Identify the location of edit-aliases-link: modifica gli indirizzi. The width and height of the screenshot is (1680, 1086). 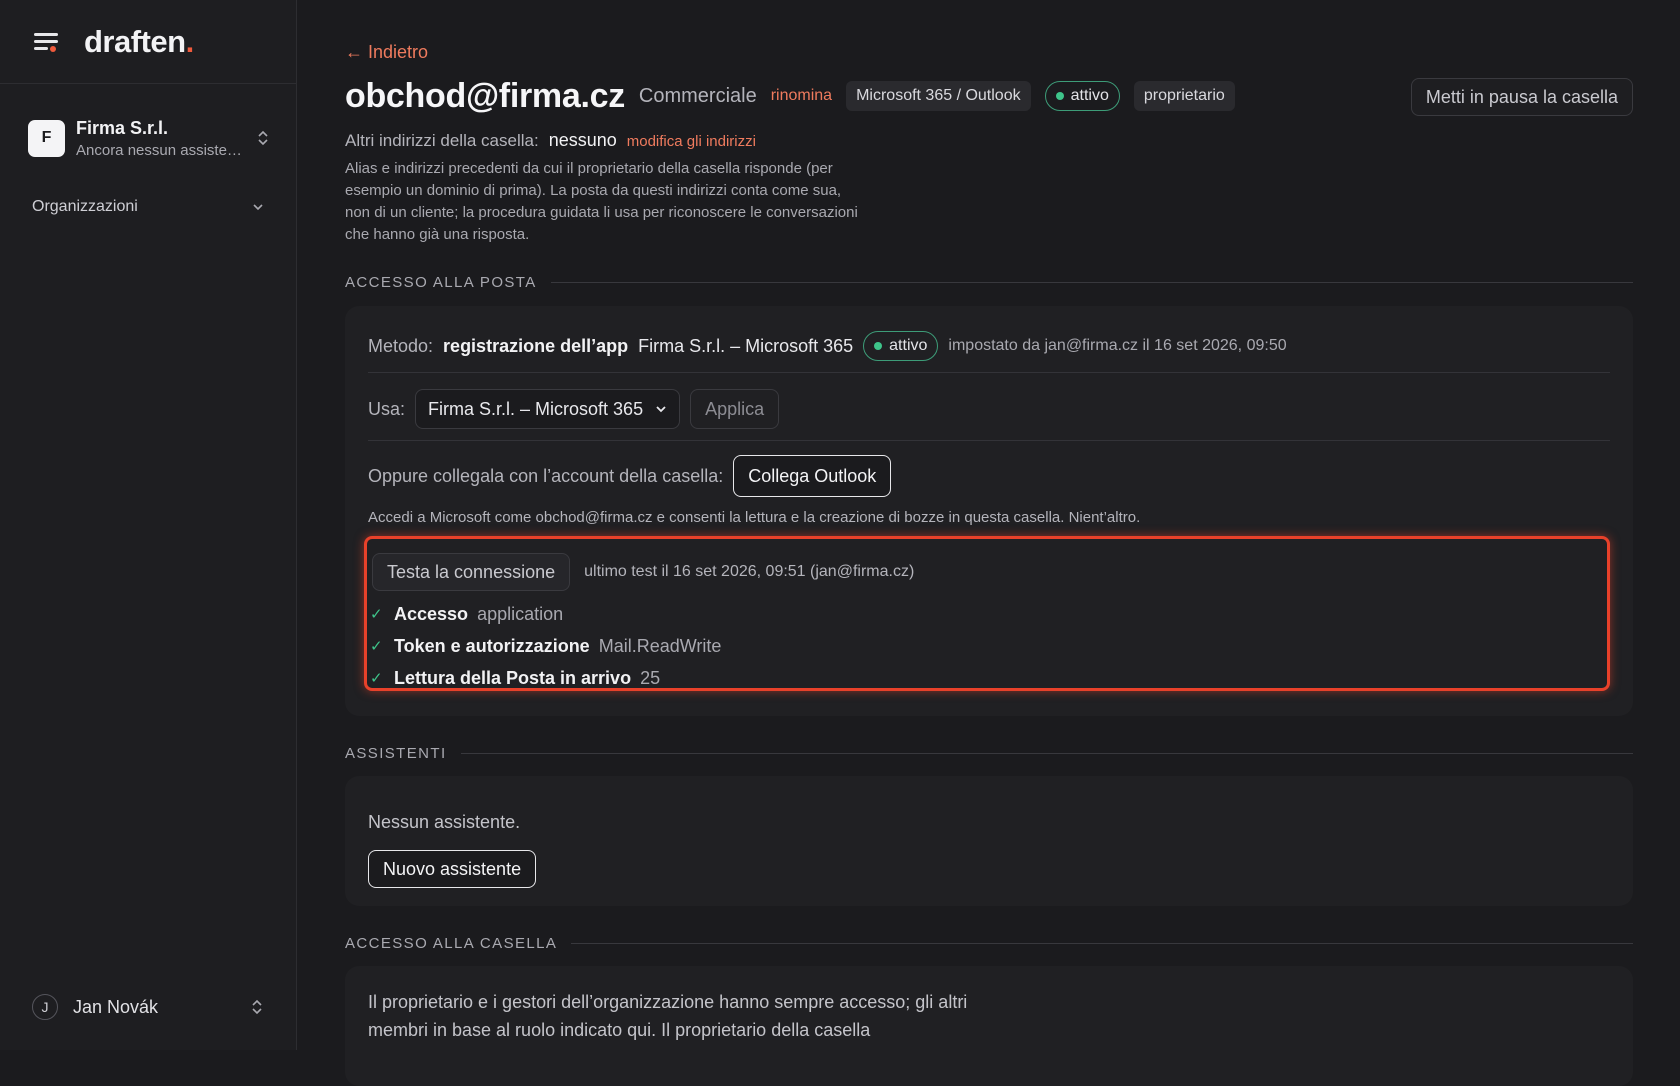
(691, 141).